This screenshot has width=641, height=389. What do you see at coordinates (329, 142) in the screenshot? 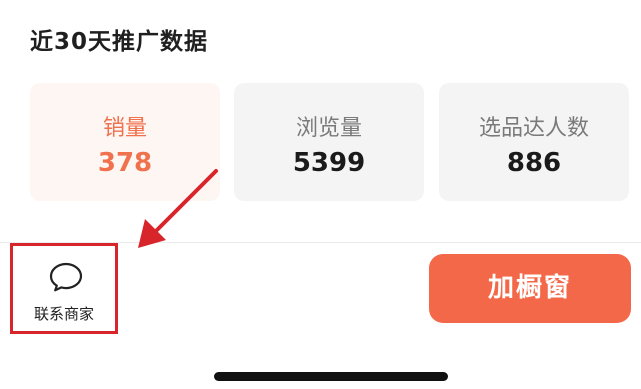
I see `stat-card-views: 浏览量 5399` at bounding box center [329, 142].